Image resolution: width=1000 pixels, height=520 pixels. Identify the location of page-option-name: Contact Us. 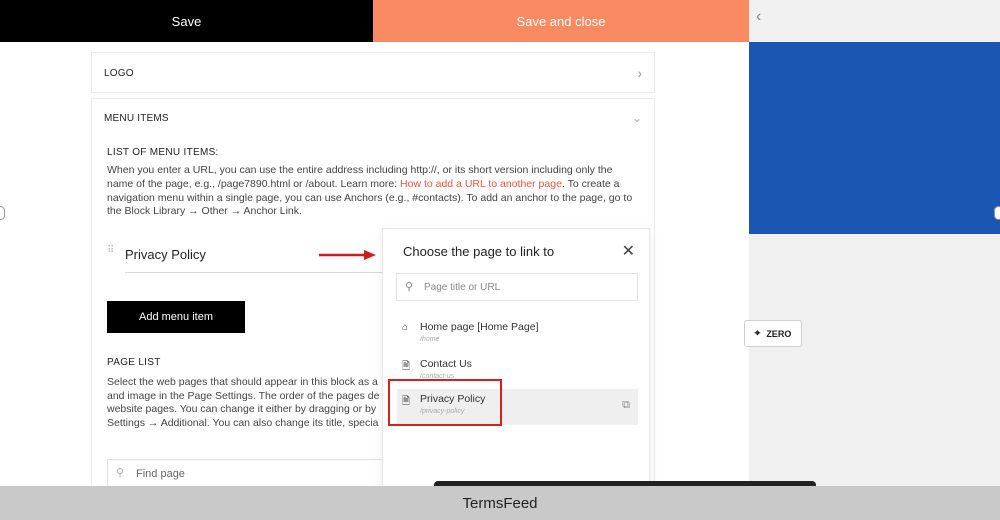
(446, 364).